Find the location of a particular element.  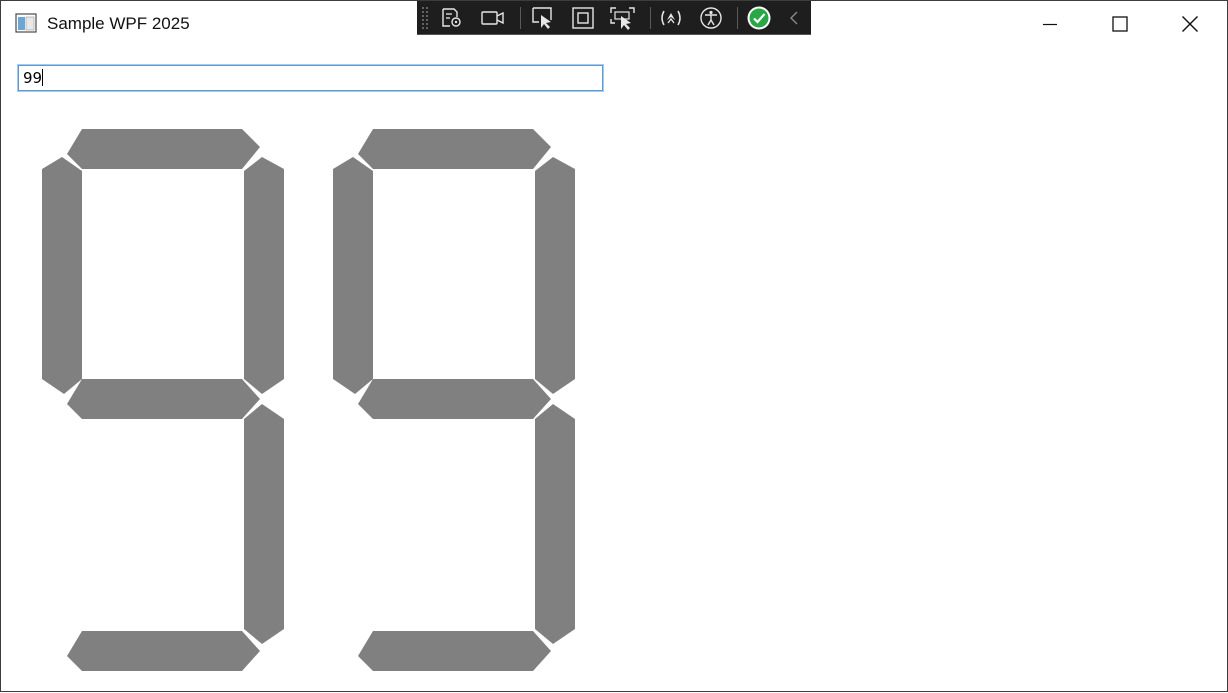

close-button is located at coordinates (1190, 24).